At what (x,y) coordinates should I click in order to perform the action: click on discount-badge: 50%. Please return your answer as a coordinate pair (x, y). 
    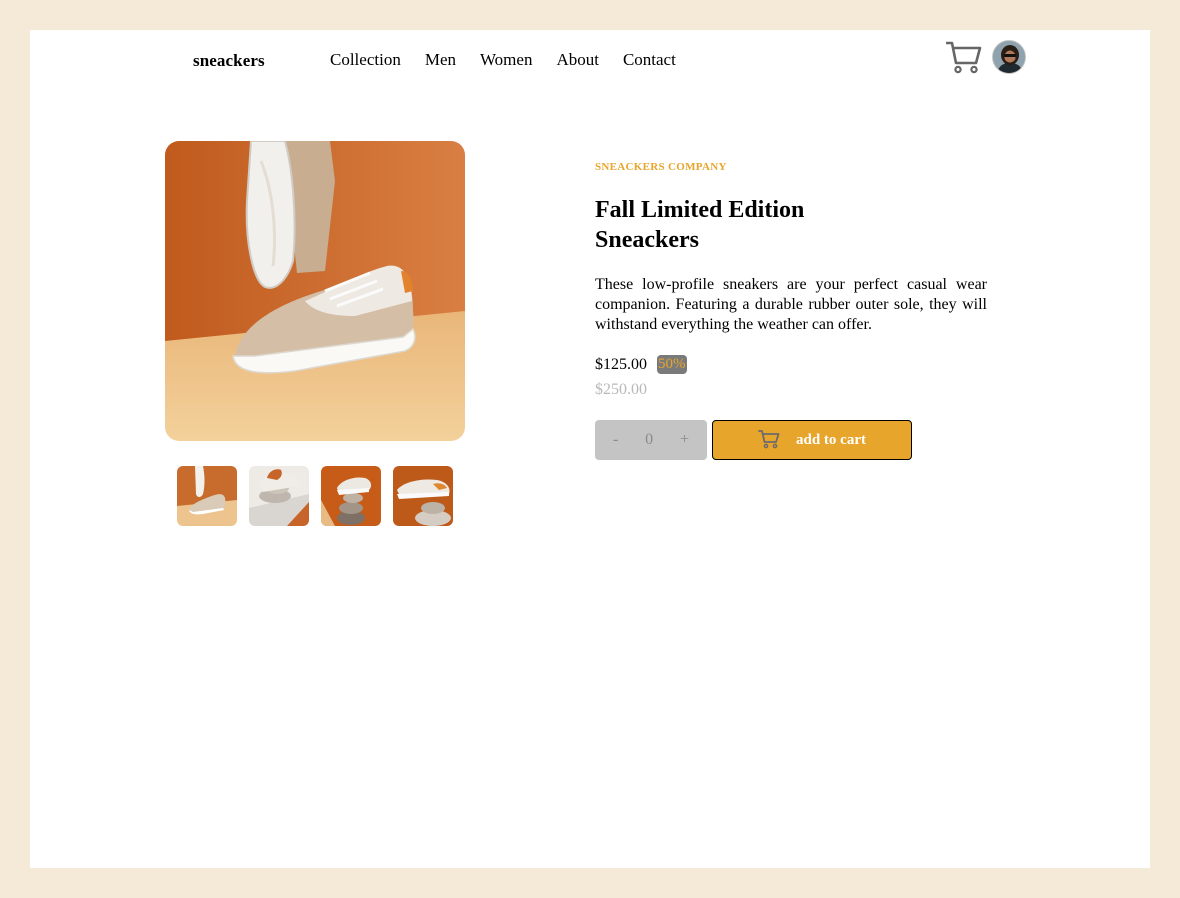
    Looking at the image, I should click on (672, 364).